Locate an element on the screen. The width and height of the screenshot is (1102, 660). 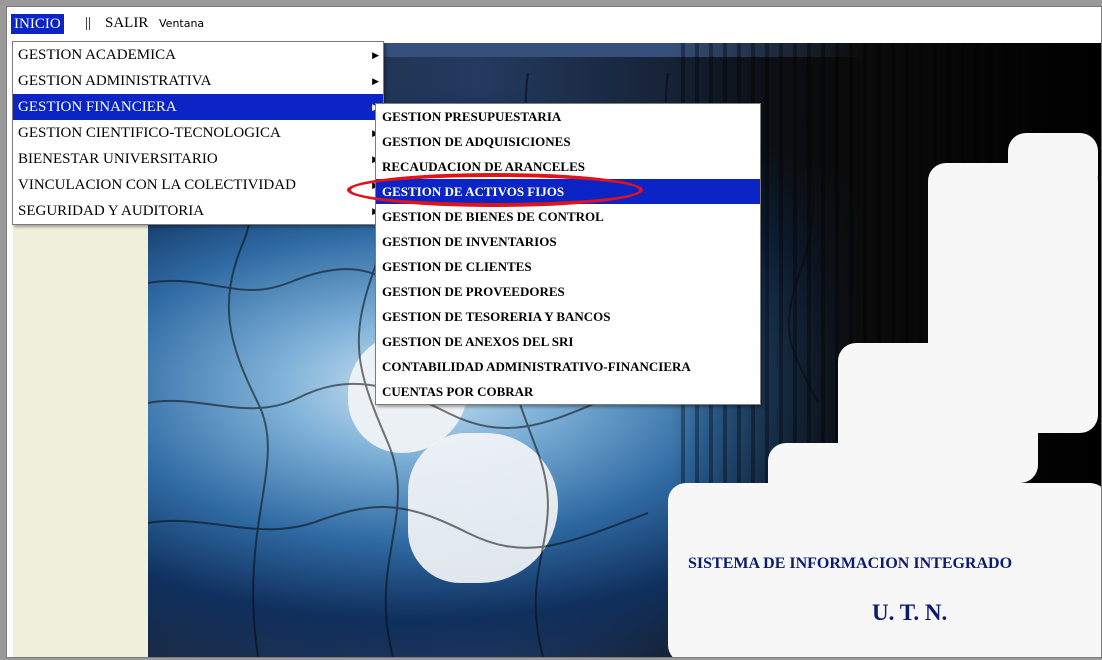
submenu-item-bienes-control: GESTION DE BIENES DE CONTROL is located at coordinates (568, 216).